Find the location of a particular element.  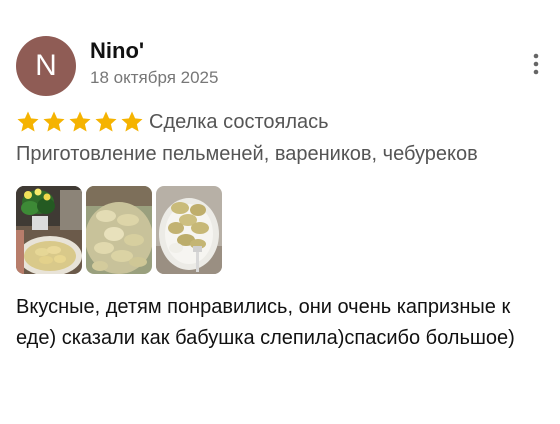

review-date: 18 октября 2025 is located at coordinates (154, 77).